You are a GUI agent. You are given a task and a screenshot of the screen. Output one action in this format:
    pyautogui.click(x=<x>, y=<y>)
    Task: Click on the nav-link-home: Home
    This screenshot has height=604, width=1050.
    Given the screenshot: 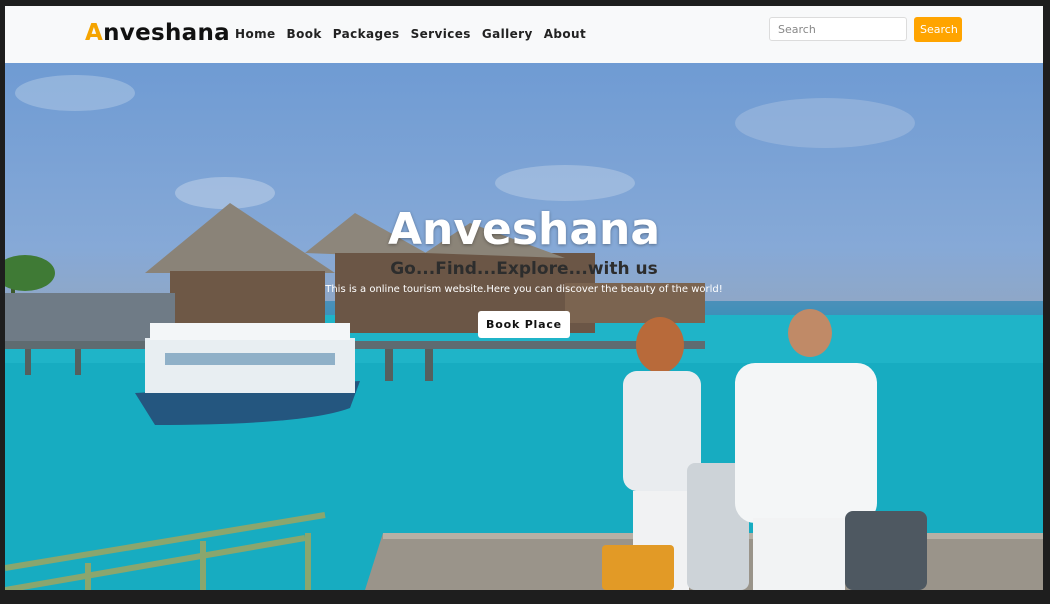 What is the action you would take?
    pyautogui.click(x=255, y=34)
    